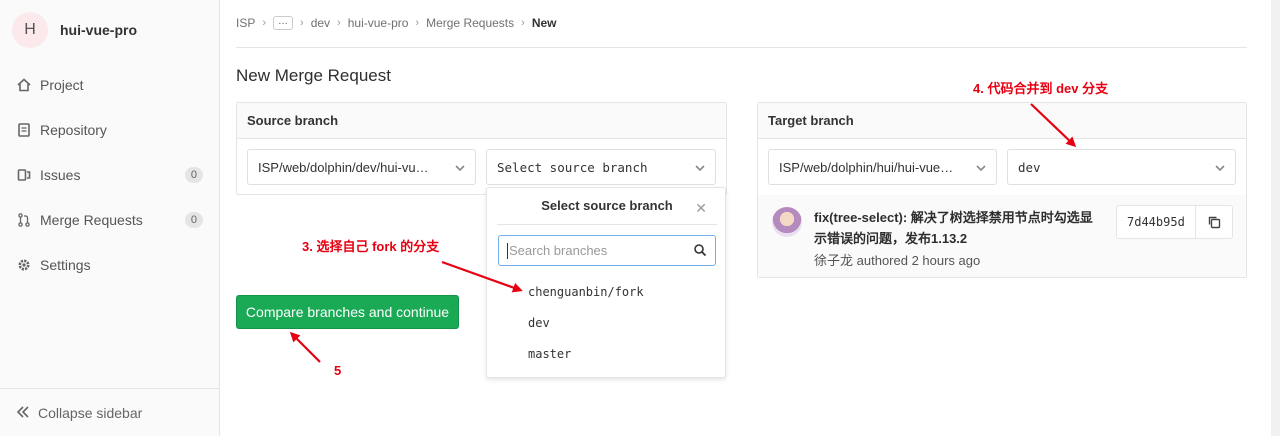  I want to click on document-icon, so click(24, 130).